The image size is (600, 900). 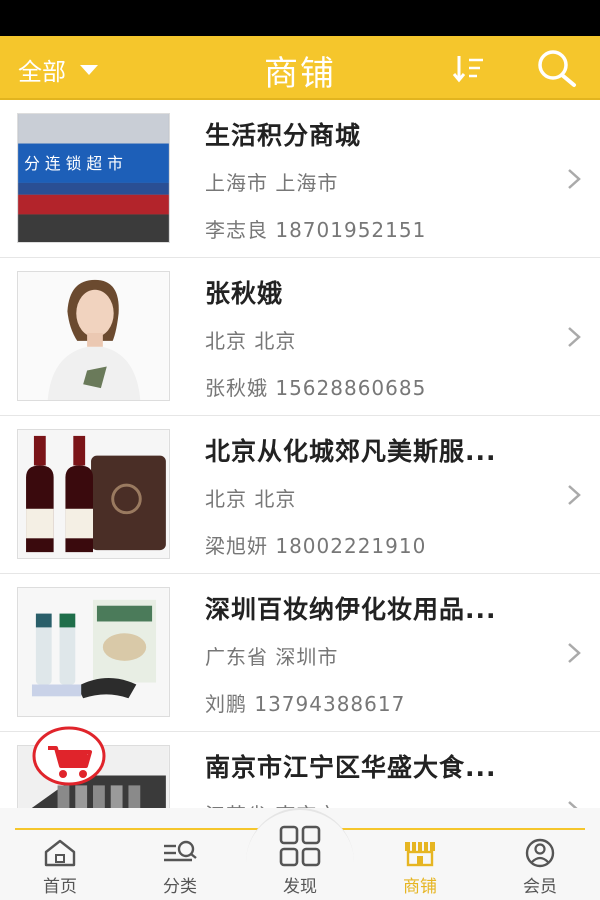 I want to click on search-icon, so click(x=557, y=68).